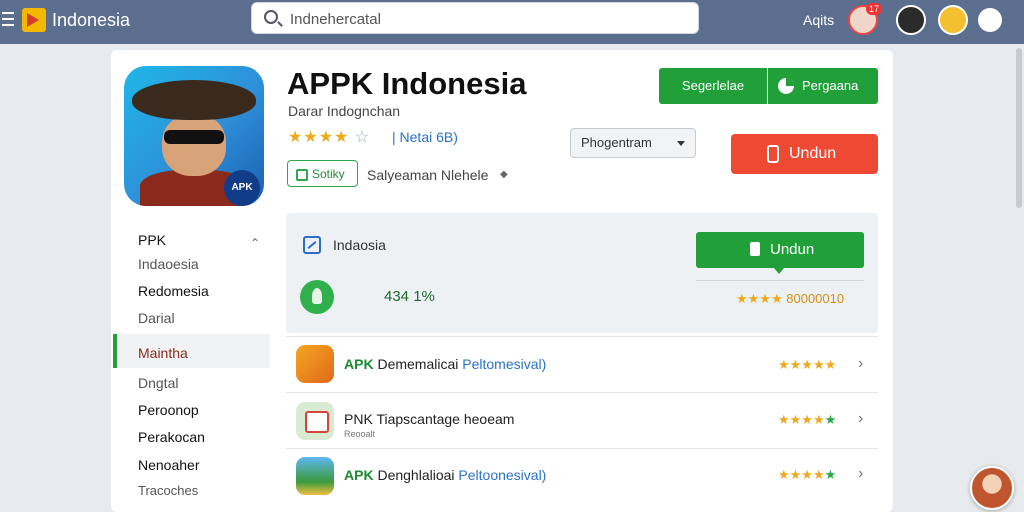 This screenshot has height=512, width=1024. I want to click on sidebar-item-perakocan: Perakocan, so click(171, 437).